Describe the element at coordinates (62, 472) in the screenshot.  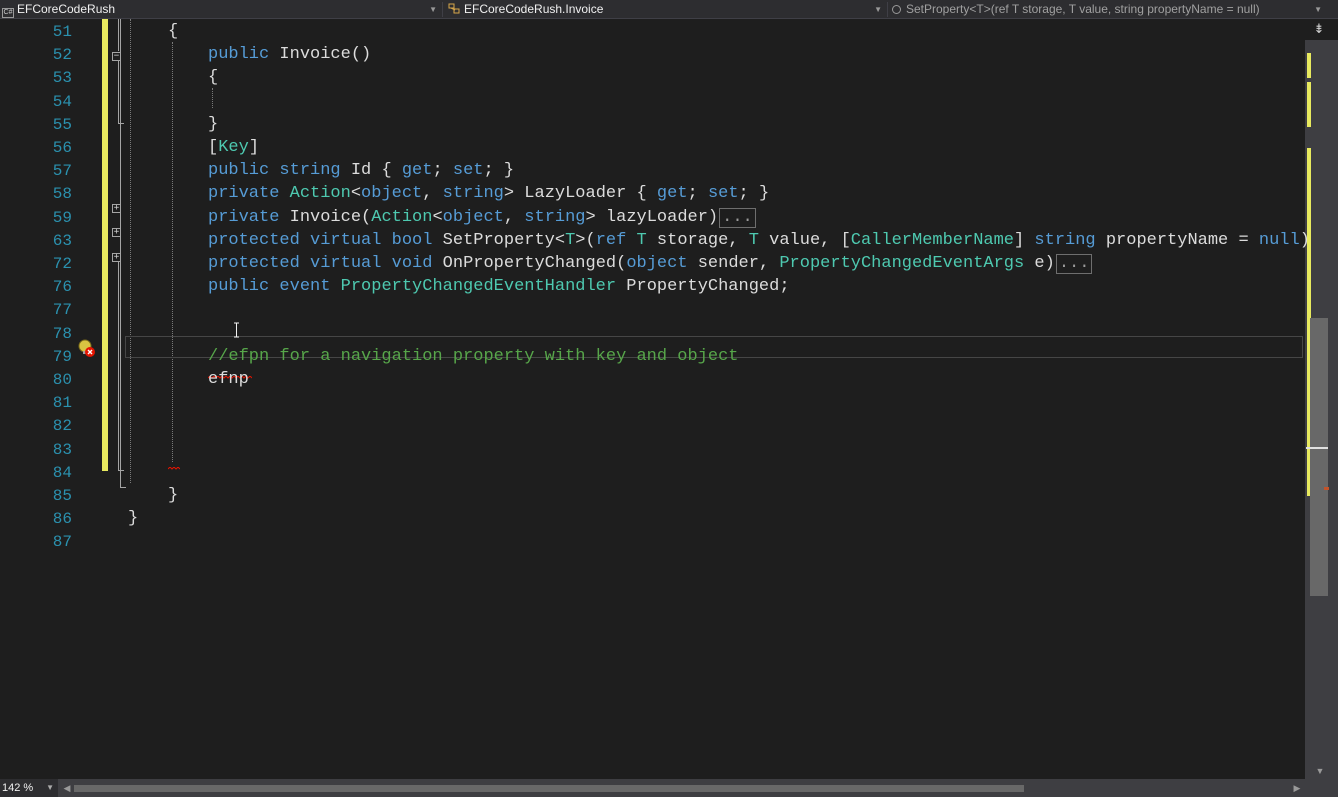
I see `line-number: 84` at that location.